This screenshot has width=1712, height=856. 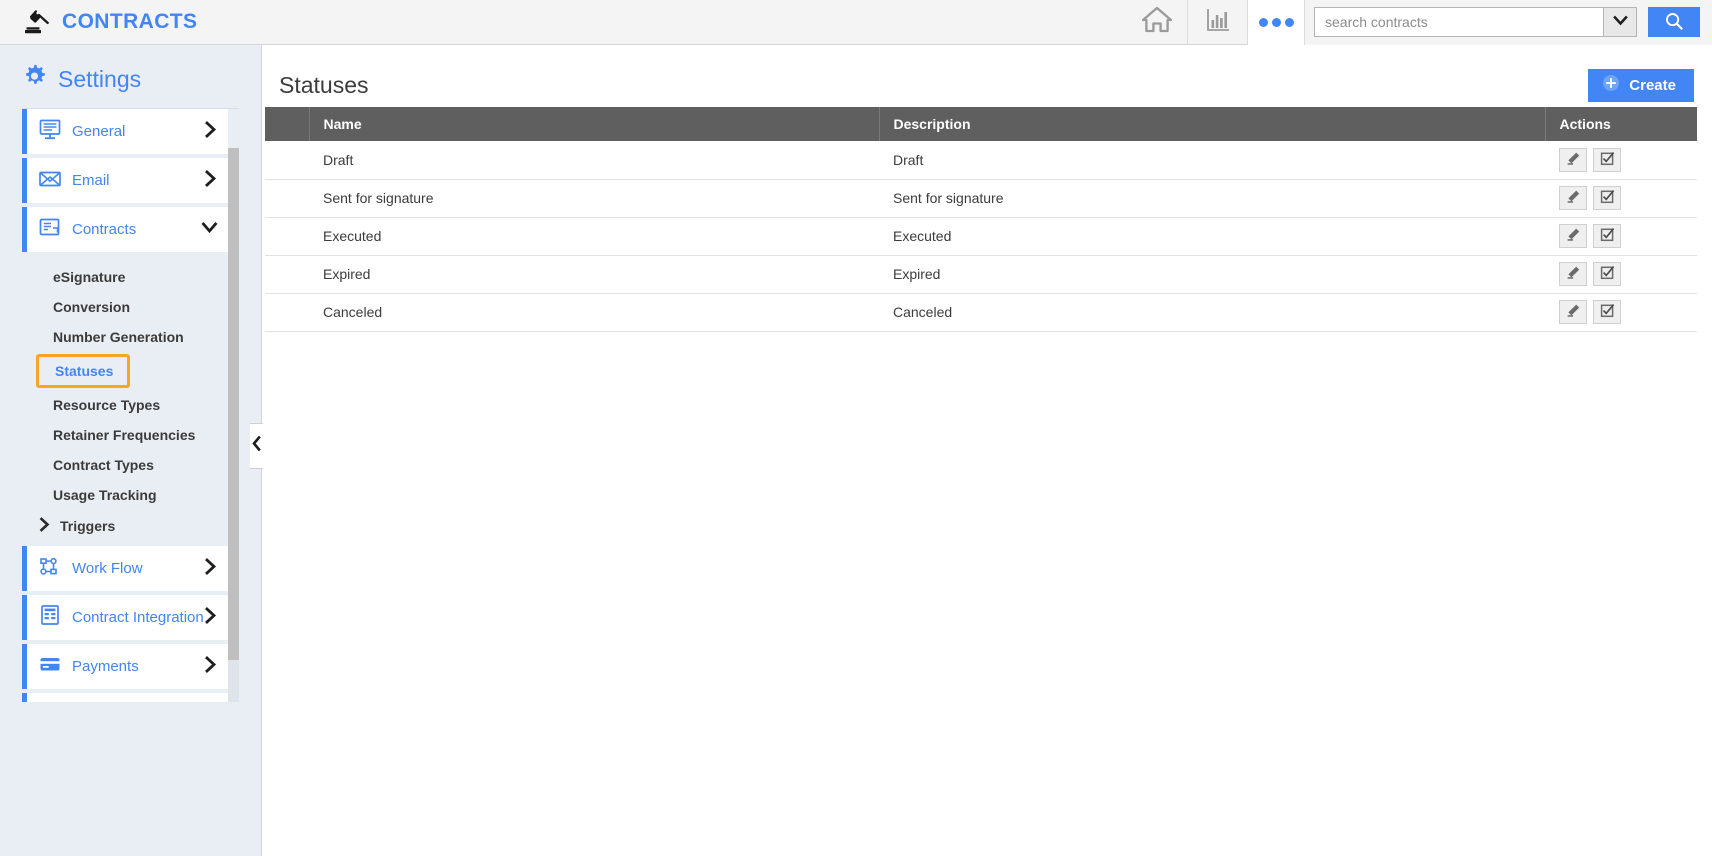 What do you see at coordinates (91, 180) in the screenshot?
I see `sidebar-item-label: Email` at bounding box center [91, 180].